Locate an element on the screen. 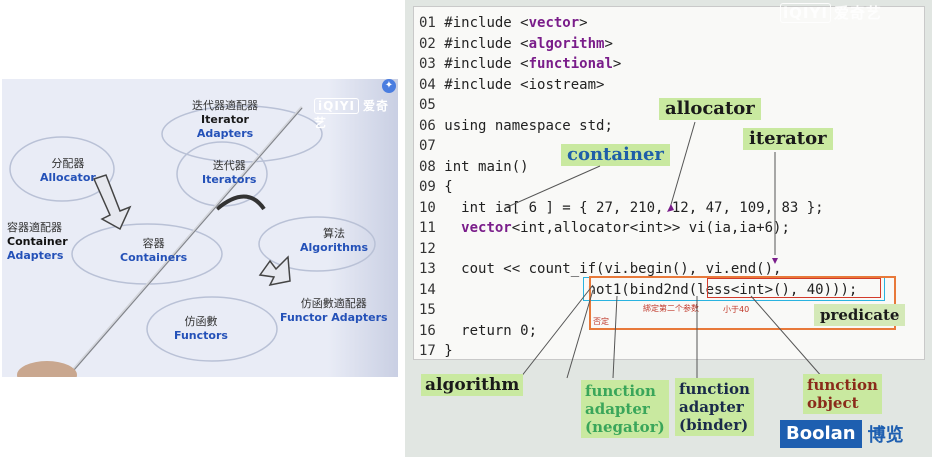 The height and width of the screenshot is (463, 939). line-number: 11 is located at coordinates (432, 228).